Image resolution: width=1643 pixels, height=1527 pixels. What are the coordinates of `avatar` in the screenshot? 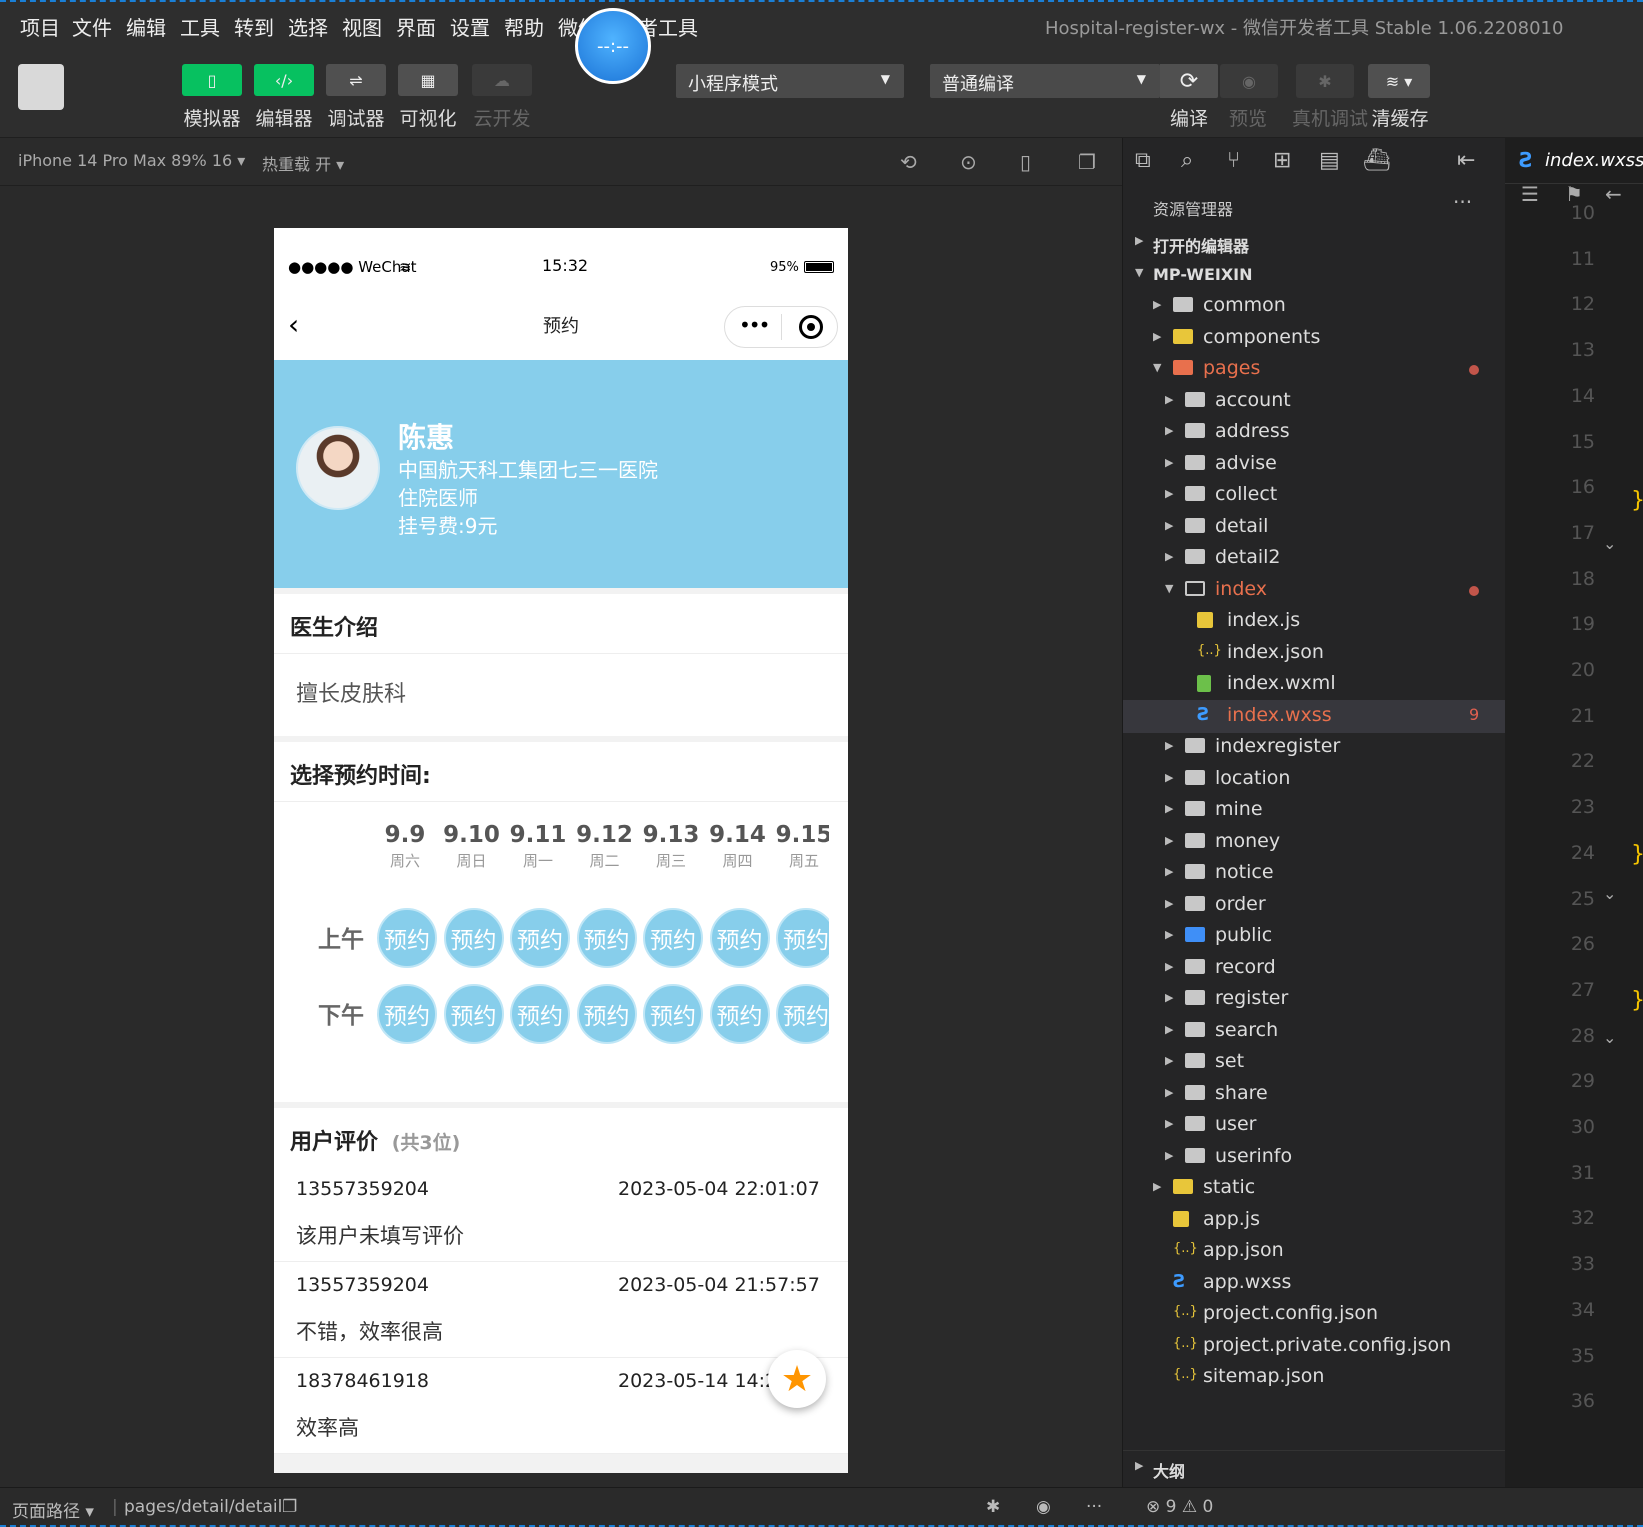 It's located at (41, 87).